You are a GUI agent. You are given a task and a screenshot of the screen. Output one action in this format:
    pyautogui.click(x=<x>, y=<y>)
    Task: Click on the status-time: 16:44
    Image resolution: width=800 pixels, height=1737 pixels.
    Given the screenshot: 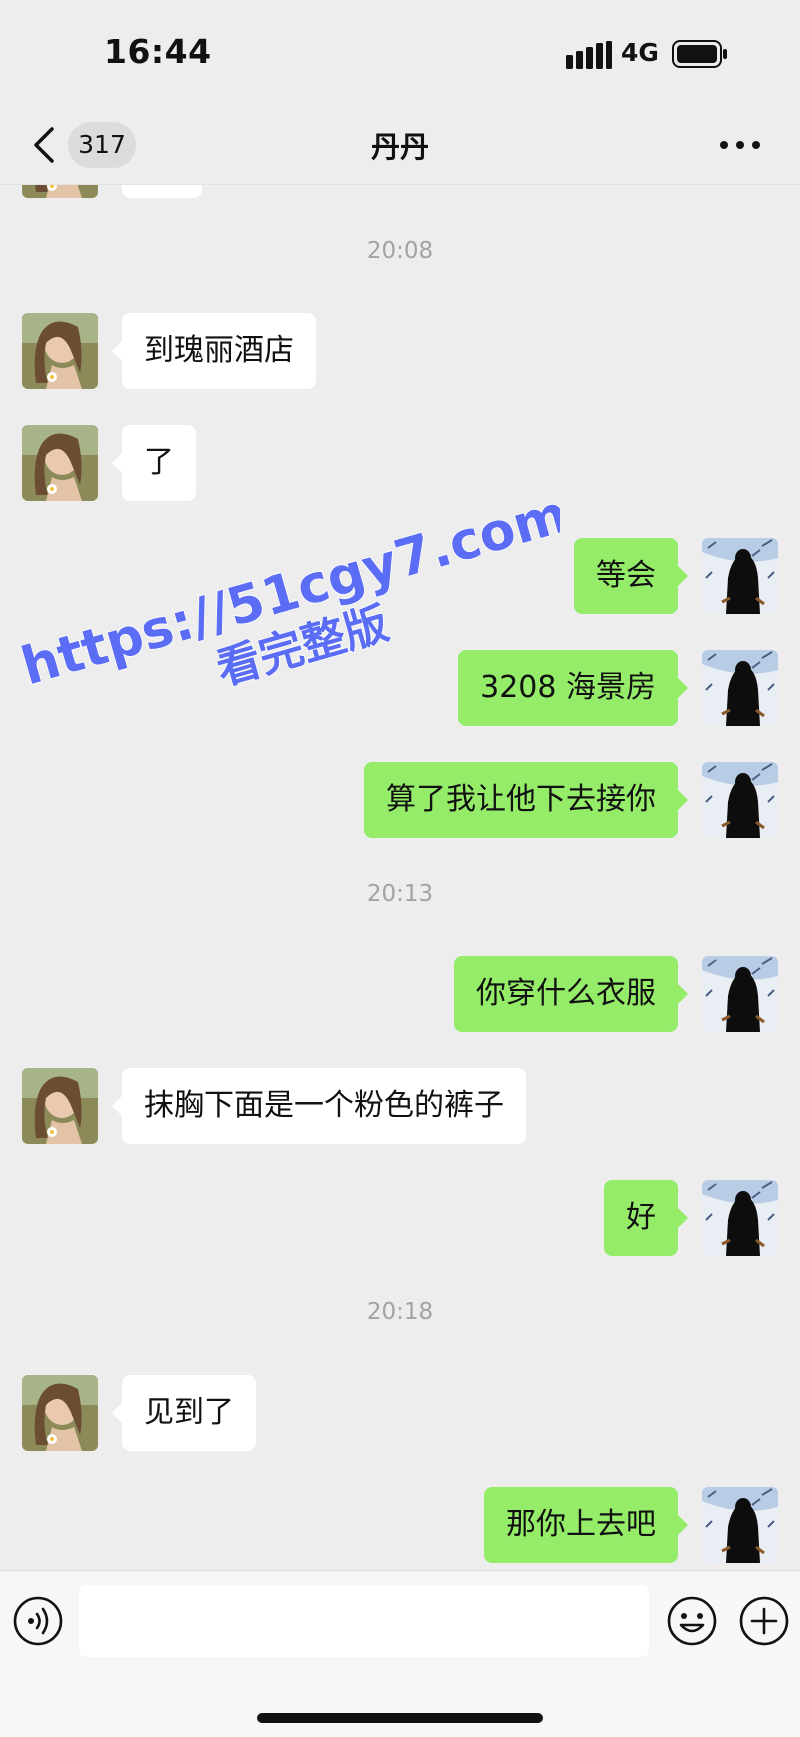 What is the action you would take?
    pyautogui.click(x=158, y=51)
    